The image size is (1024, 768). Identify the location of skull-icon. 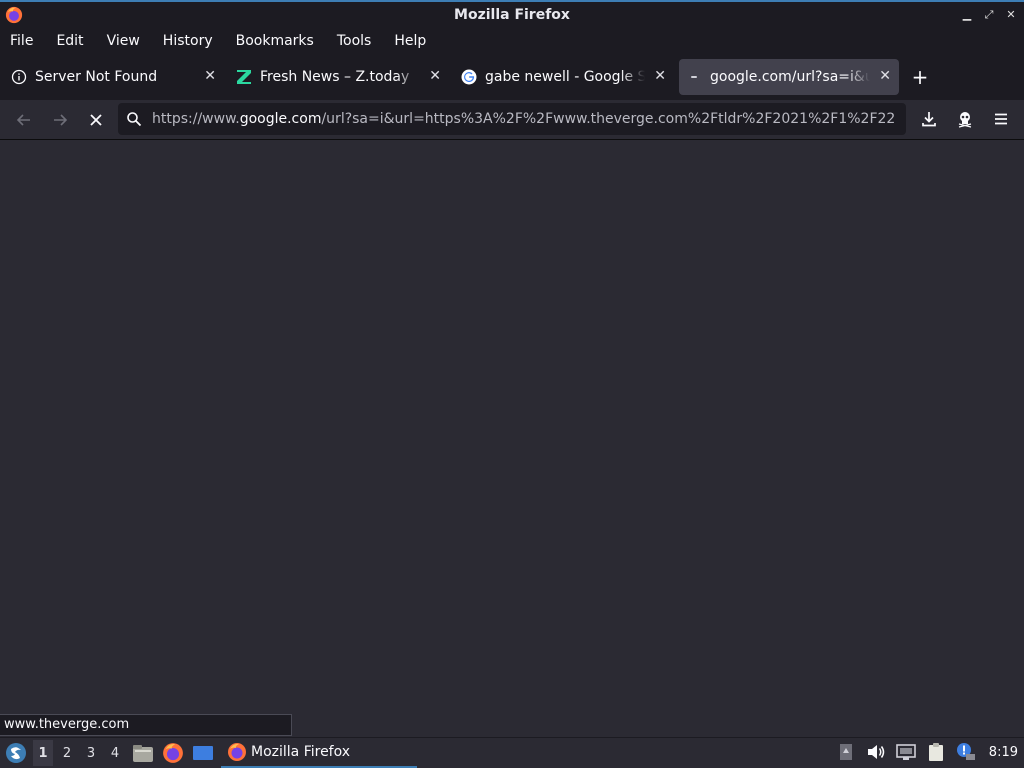
(965, 120).